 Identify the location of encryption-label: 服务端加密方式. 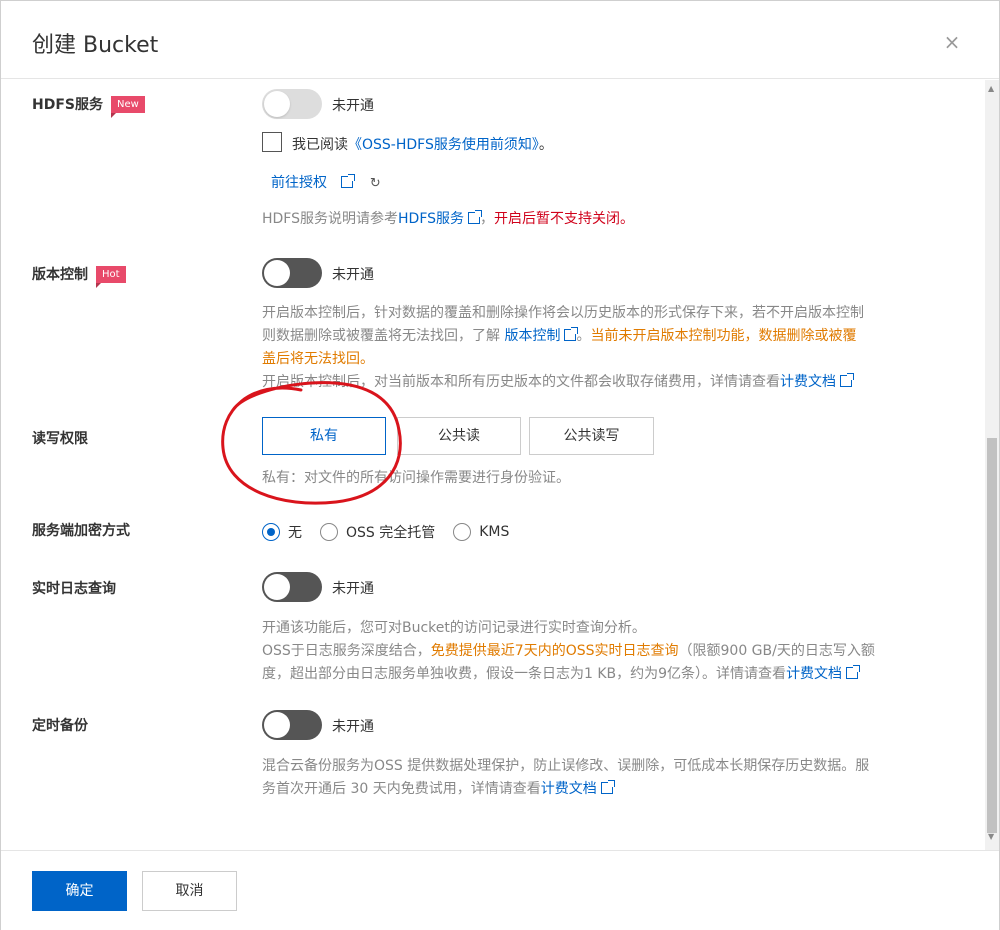
(81, 531).